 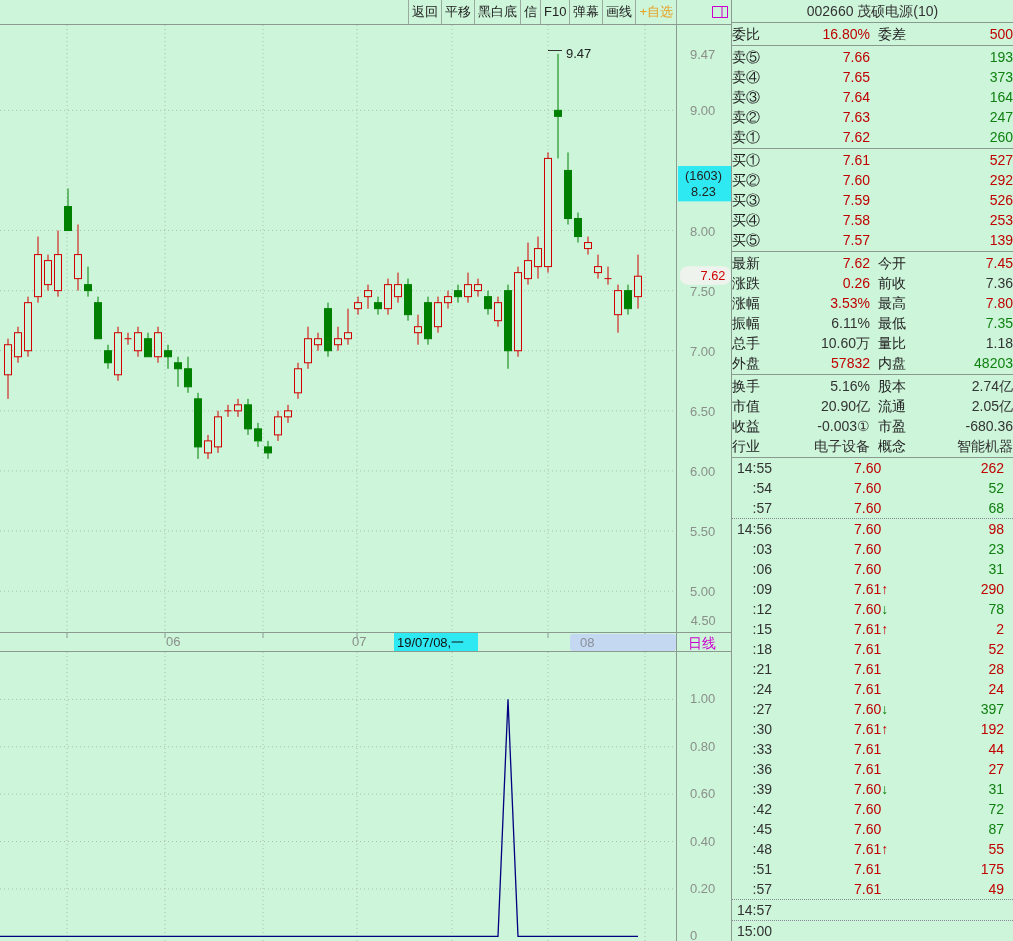 I want to click on toolbar-button: 弹幕, so click(x=586, y=12).